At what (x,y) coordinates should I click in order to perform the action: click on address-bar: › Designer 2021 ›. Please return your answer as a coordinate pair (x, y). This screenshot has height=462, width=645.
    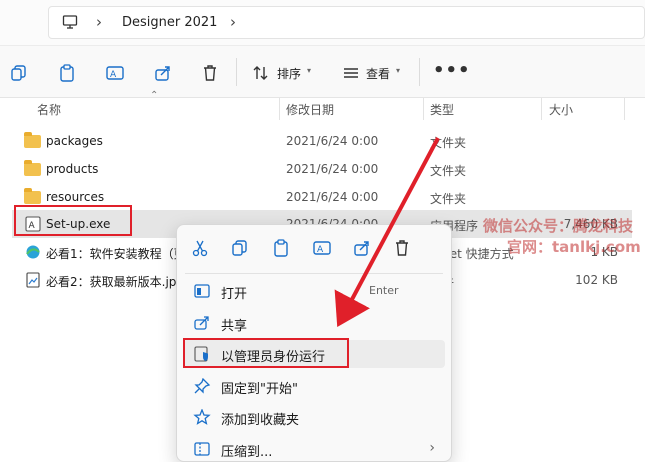
    Looking at the image, I should click on (322, 23).